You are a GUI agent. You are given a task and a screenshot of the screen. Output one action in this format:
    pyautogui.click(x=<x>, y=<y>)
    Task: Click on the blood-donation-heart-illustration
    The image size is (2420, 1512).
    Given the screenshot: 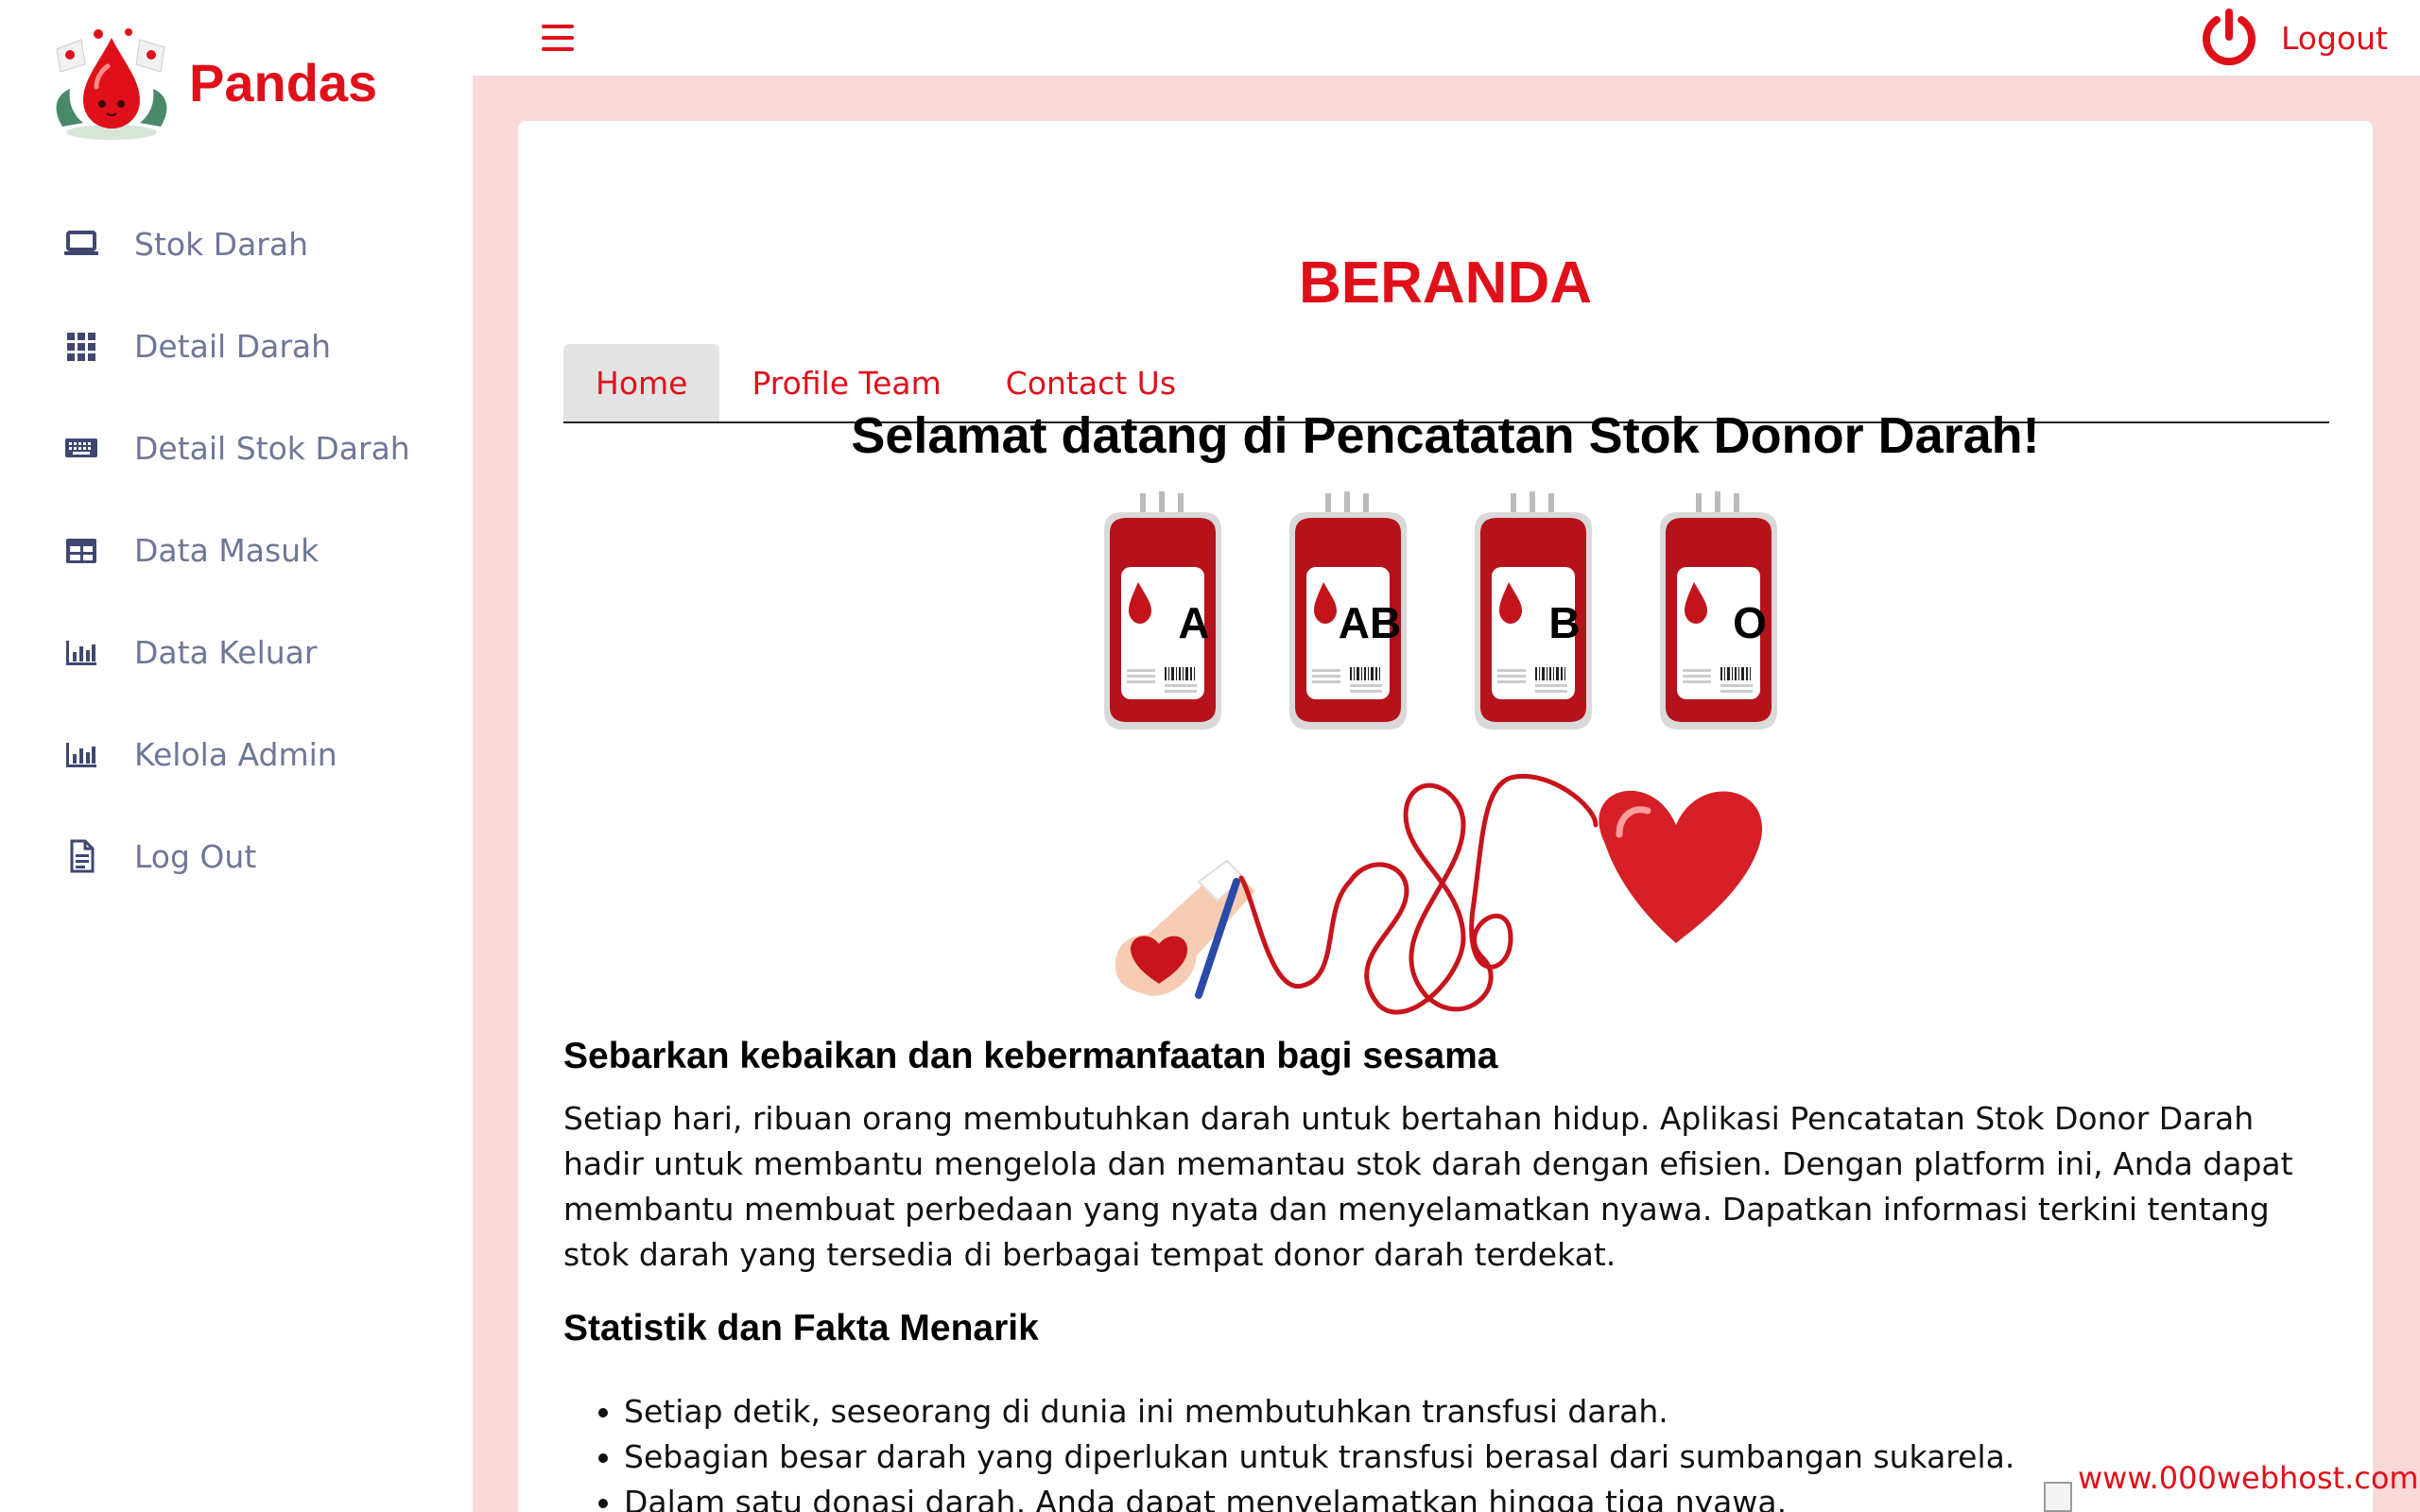 What is the action you would take?
    pyautogui.click(x=1439, y=894)
    